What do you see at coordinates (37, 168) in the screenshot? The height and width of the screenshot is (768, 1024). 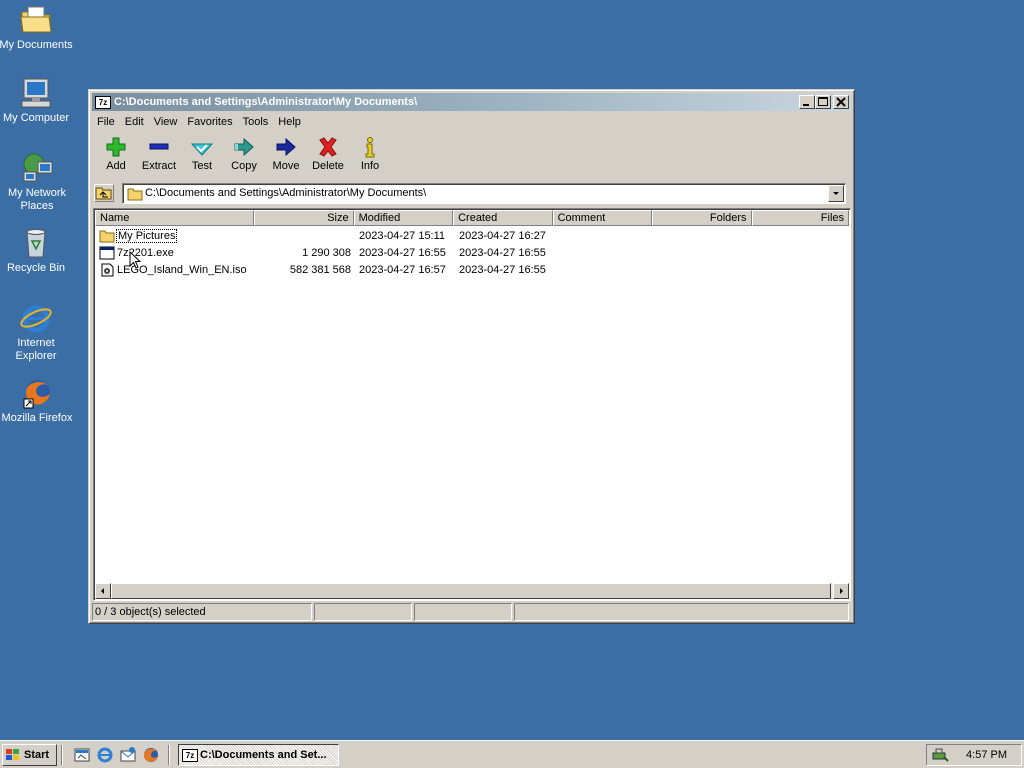 I see `network-places-icon` at bounding box center [37, 168].